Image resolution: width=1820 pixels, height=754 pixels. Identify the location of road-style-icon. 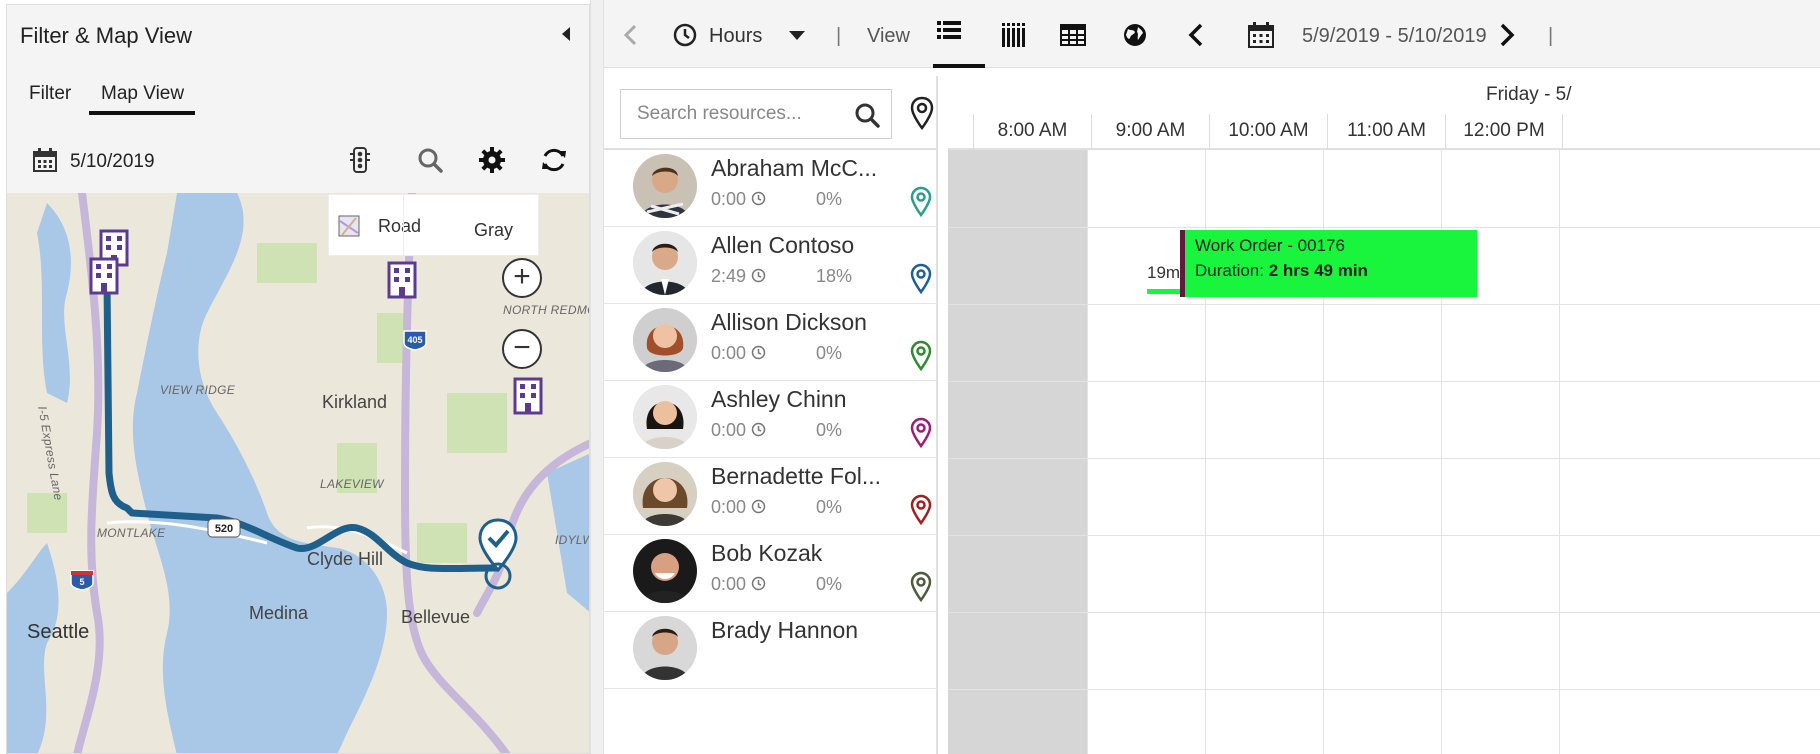
(349, 226).